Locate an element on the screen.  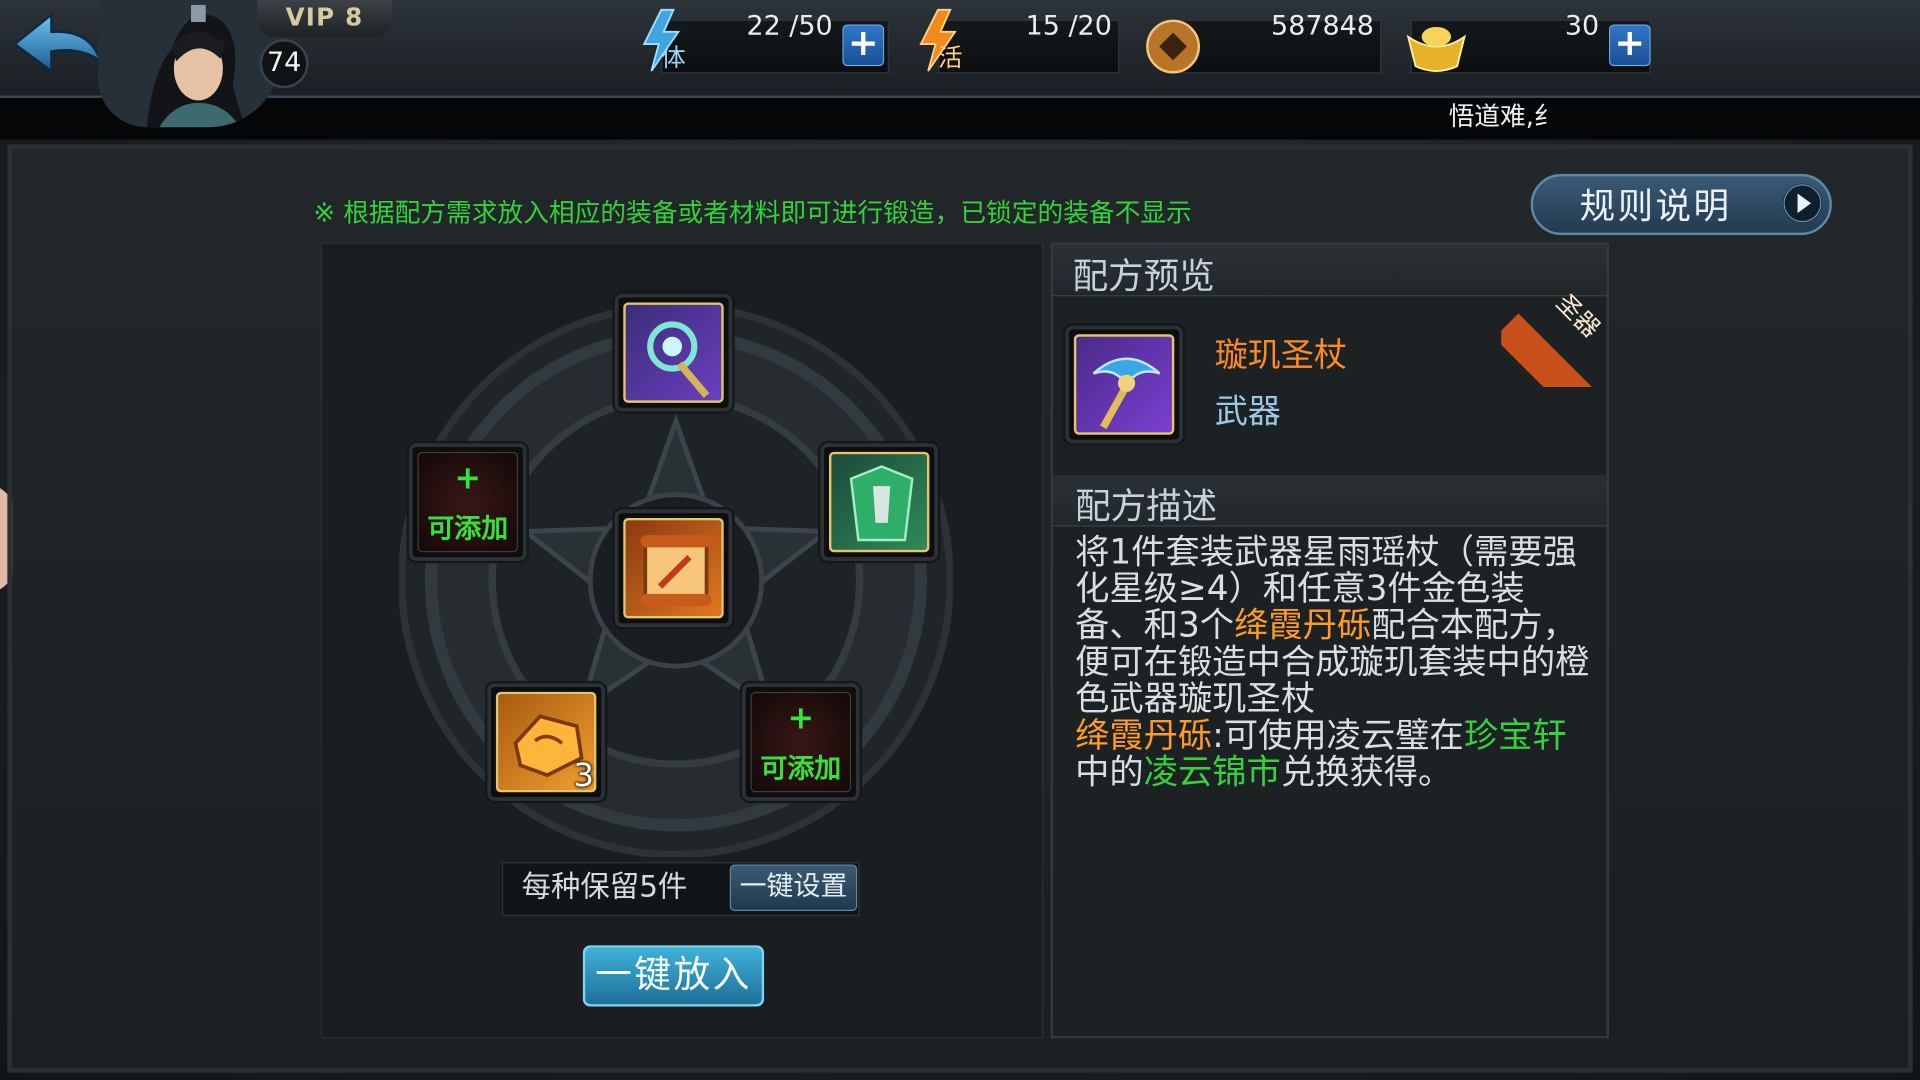
vitality-lightning-icon: 活 is located at coordinates (940, 40).